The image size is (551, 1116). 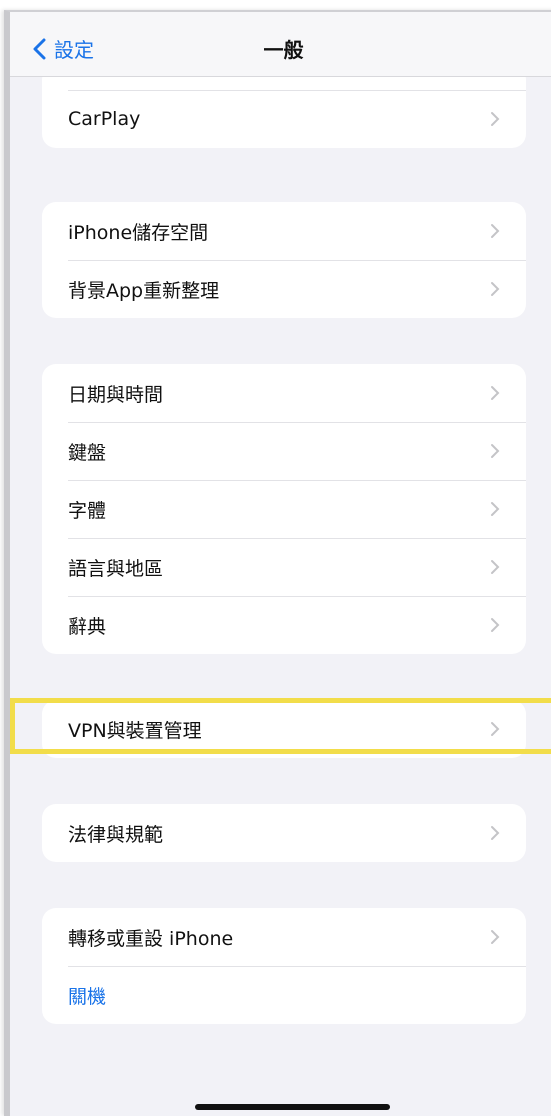 What do you see at coordinates (135, 730) in the screenshot?
I see `list-item-label: VPN與裝置管理` at bounding box center [135, 730].